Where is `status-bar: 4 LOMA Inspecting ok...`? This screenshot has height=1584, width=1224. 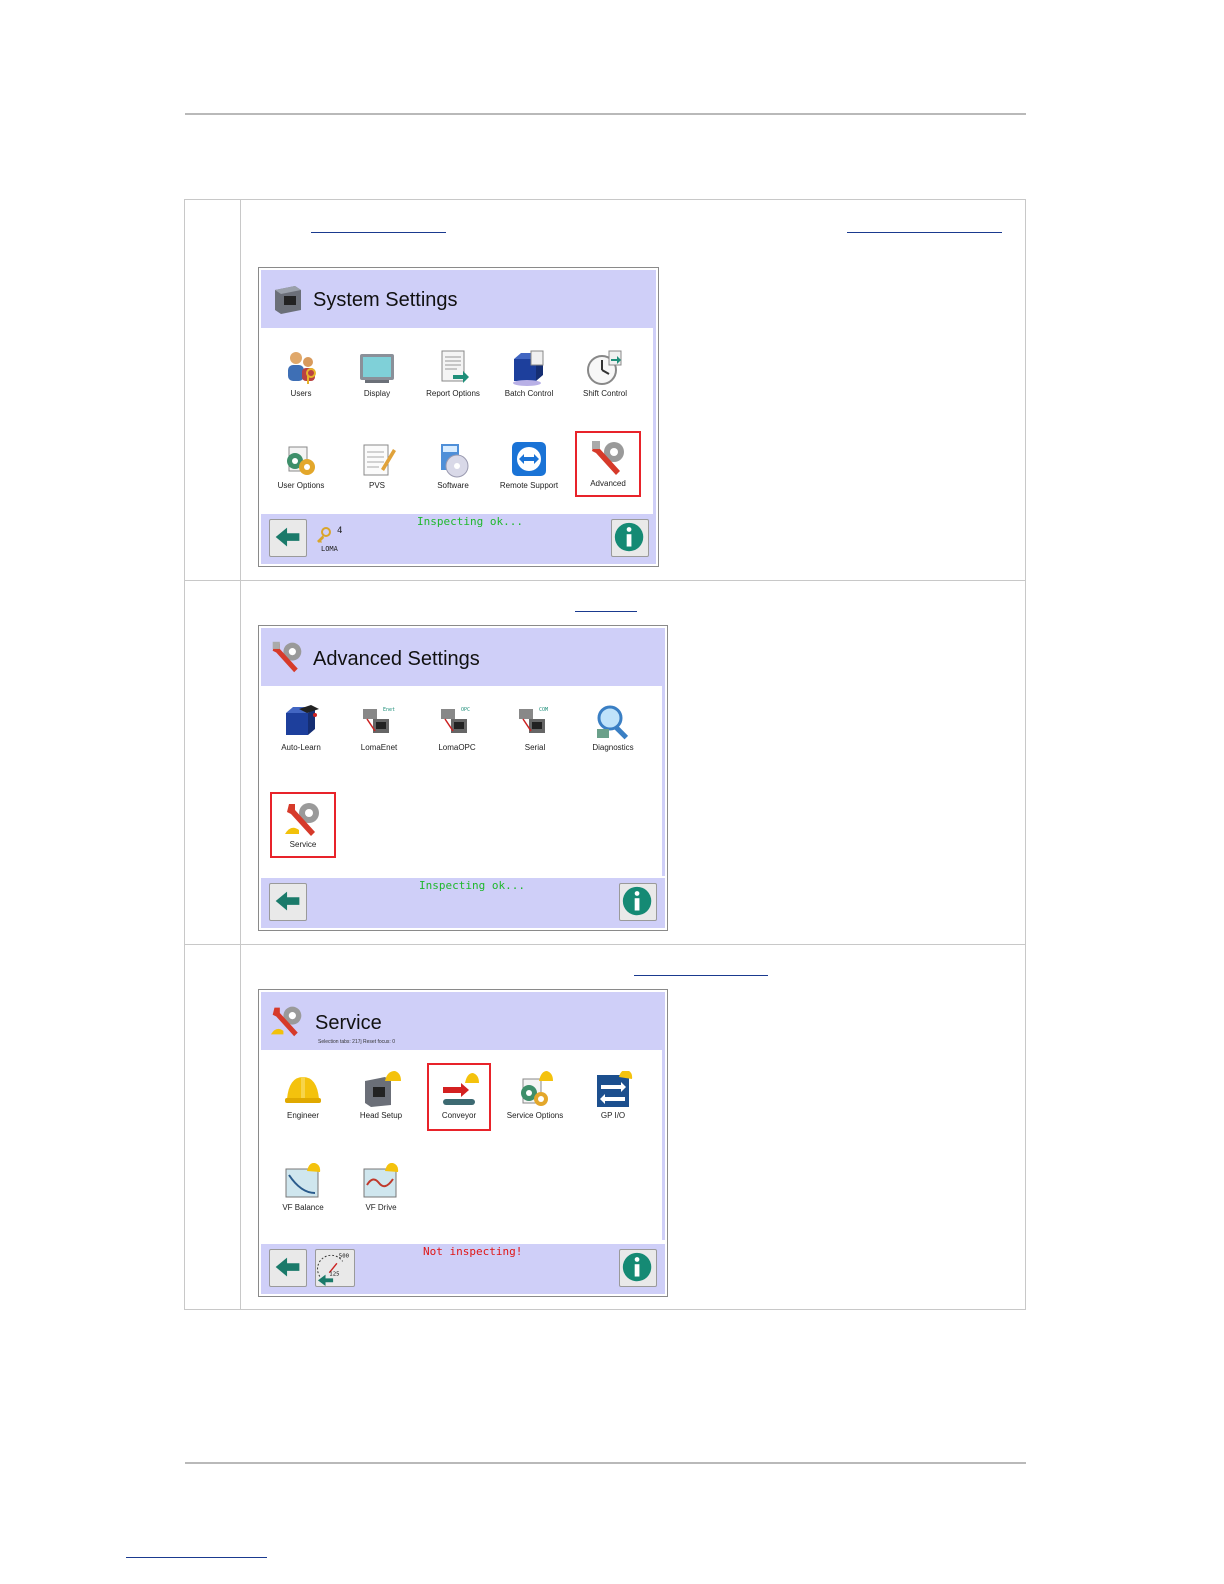 status-bar: 4 LOMA Inspecting ok... is located at coordinates (458, 539).